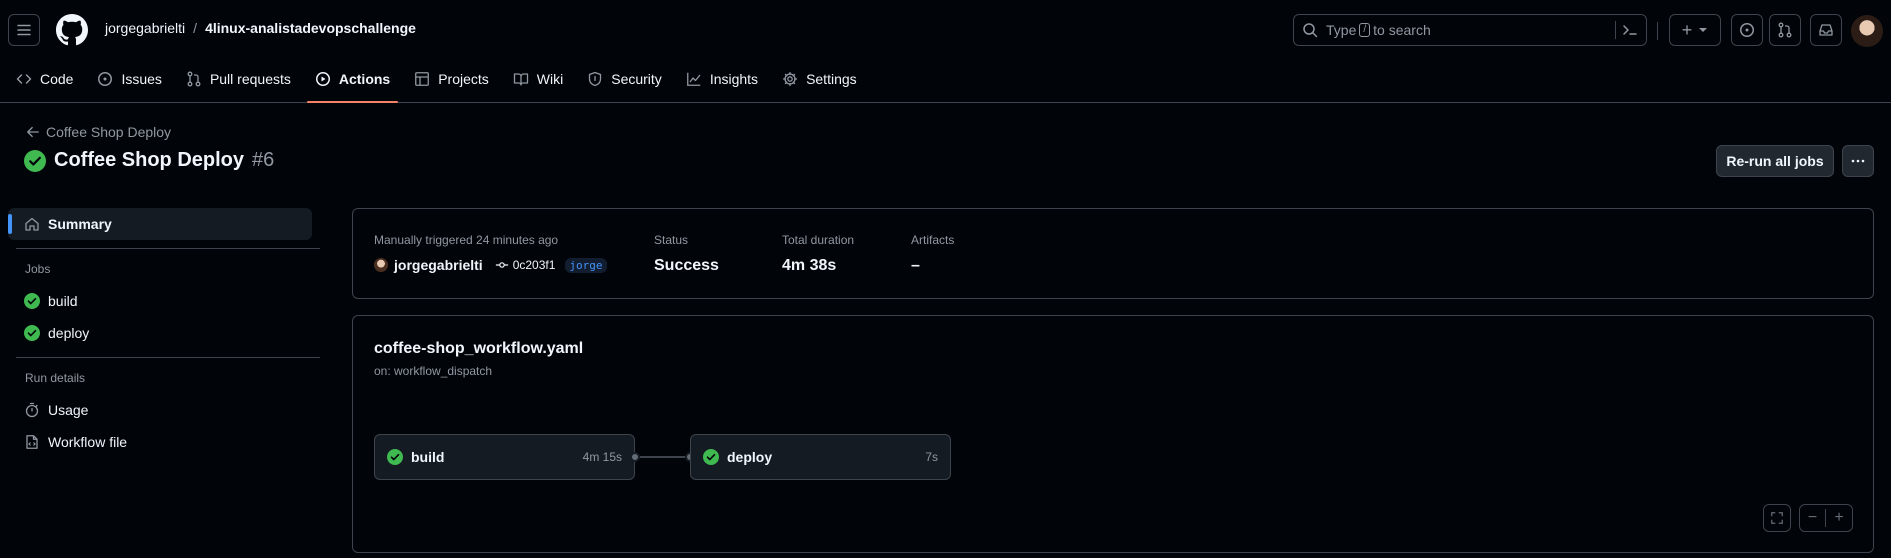 Image resolution: width=1891 pixels, height=558 pixels. I want to click on tab-pull-requests: Pull requests, so click(238, 79).